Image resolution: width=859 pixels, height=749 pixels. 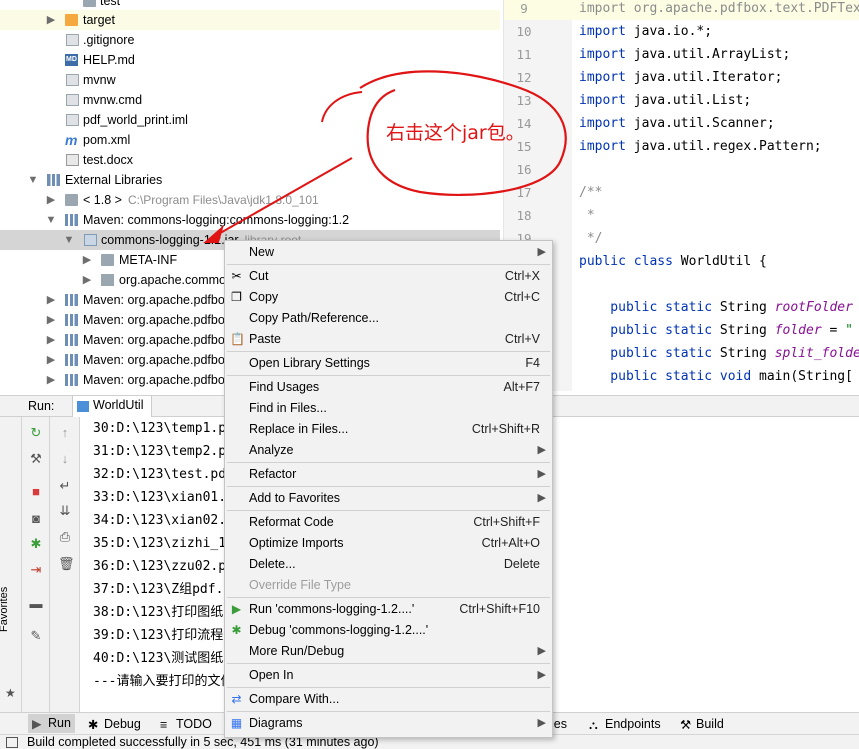 I want to click on tree-node-mvnw: mvnw, so click(x=250, y=80).